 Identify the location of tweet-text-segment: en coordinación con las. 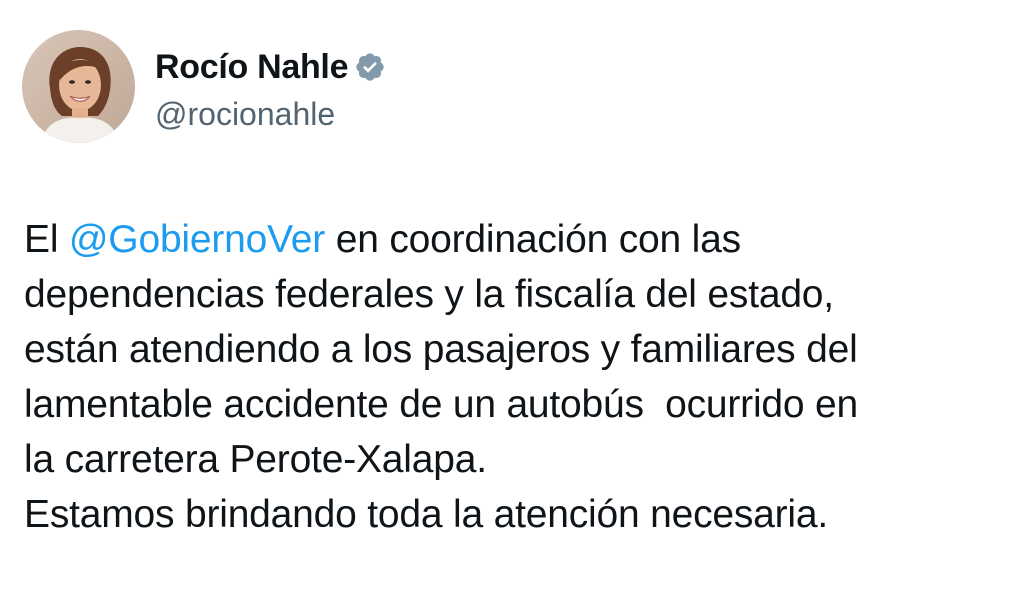
(533, 239).